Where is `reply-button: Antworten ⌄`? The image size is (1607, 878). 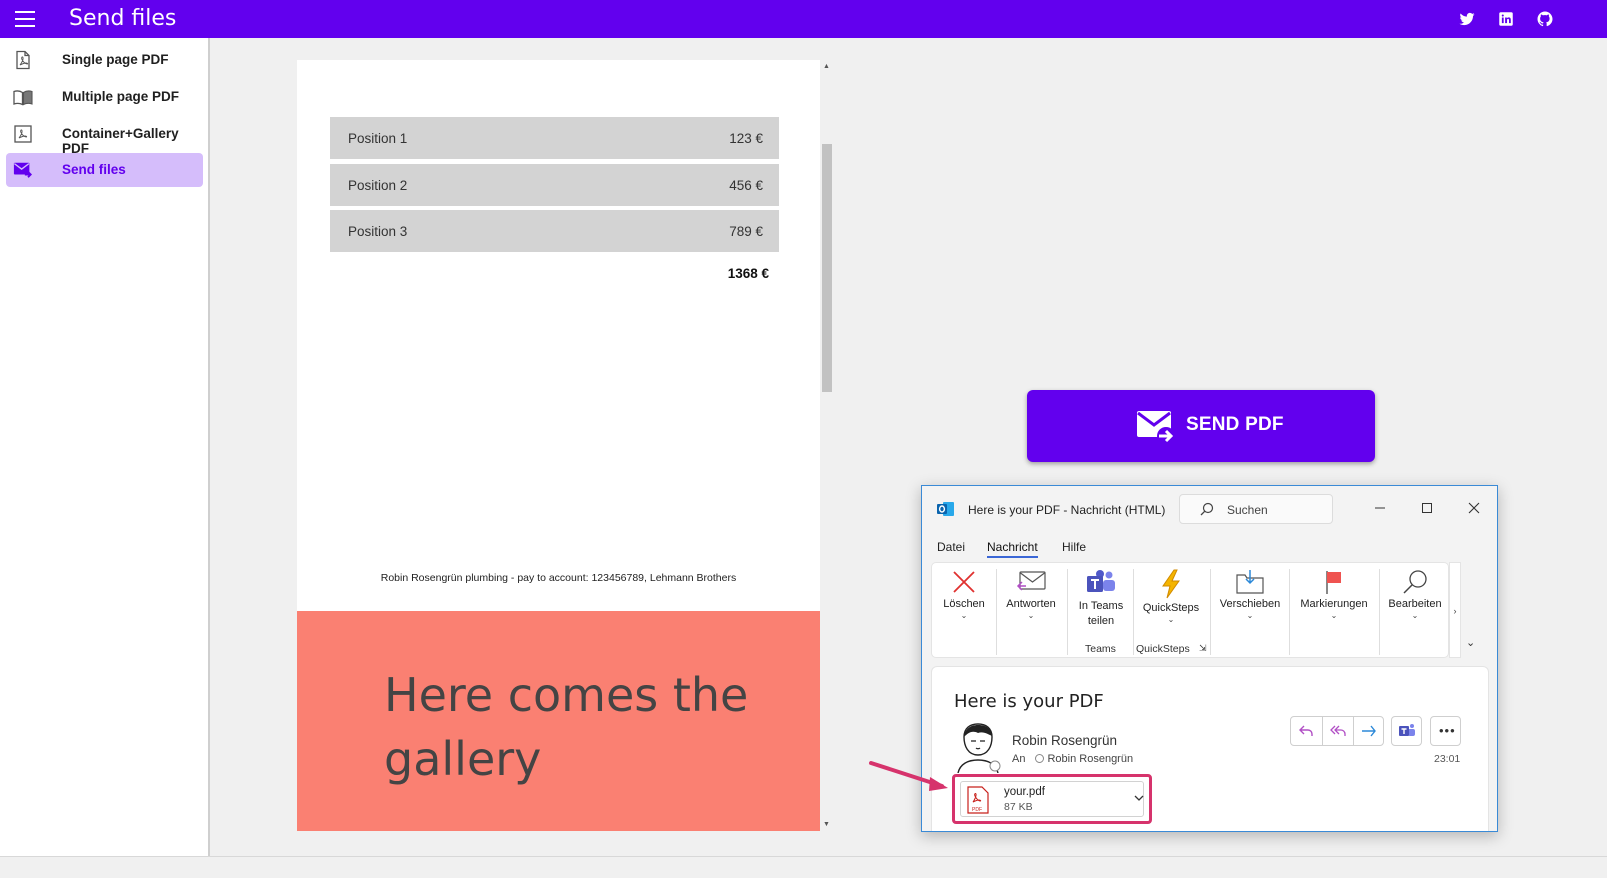
reply-button: Antworten ⌄ is located at coordinates (1031, 602).